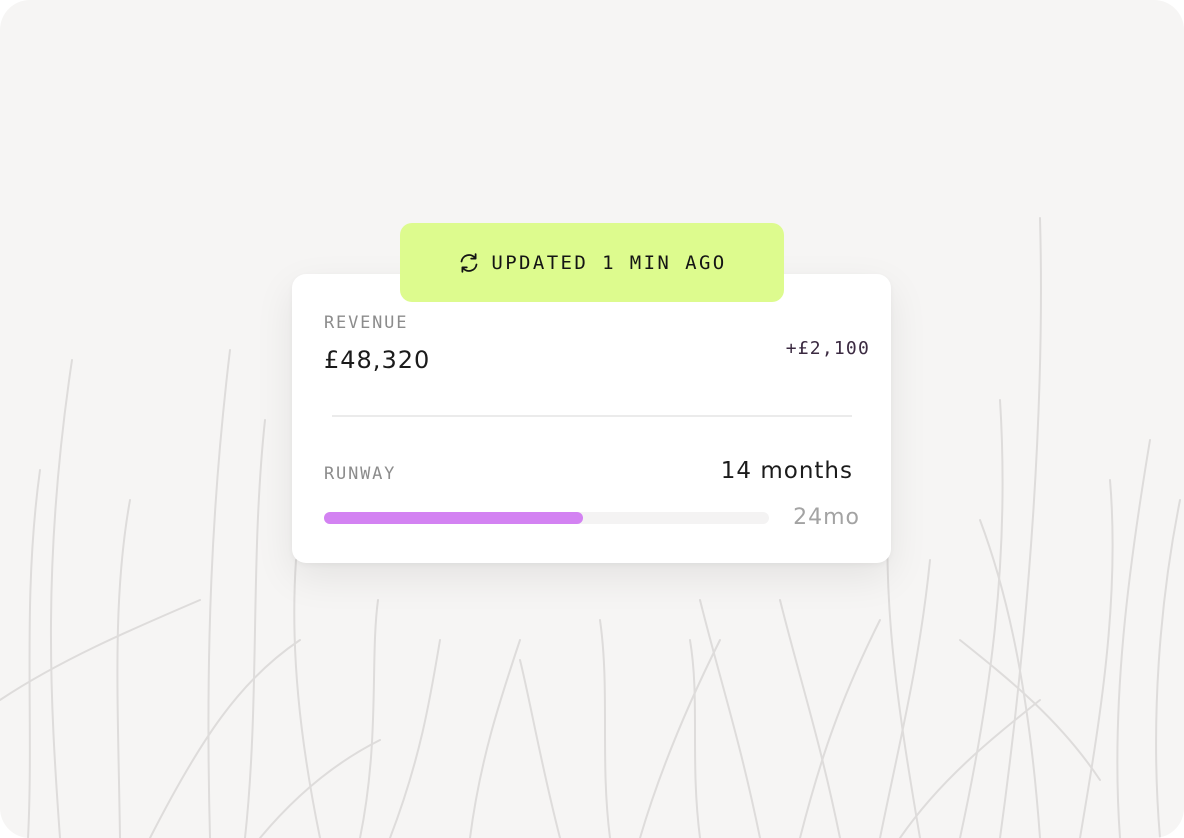 The width and height of the screenshot is (1184, 838). Describe the element at coordinates (360, 474) in the screenshot. I see `runway-label: RUNWAY` at that location.